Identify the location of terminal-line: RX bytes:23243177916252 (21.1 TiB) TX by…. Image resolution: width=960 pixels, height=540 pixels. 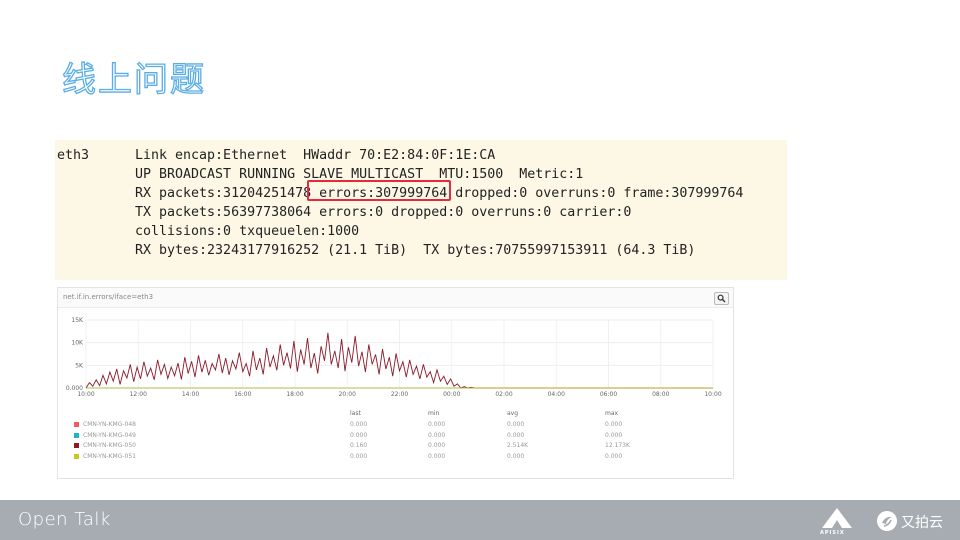
(415, 250).